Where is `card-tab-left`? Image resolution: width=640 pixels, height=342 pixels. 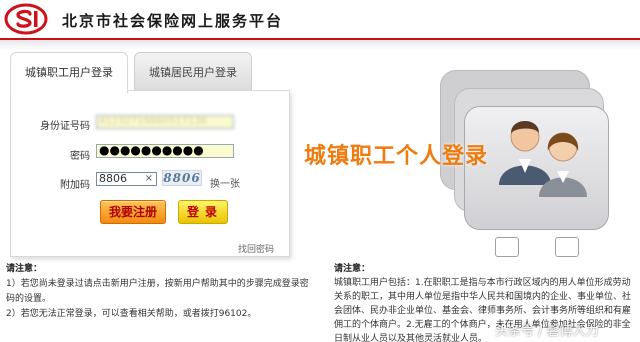 card-tab-left is located at coordinates (507, 247).